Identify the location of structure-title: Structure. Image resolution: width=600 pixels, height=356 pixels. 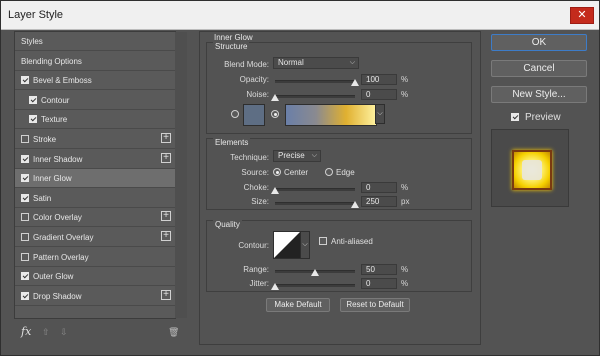
(231, 46).